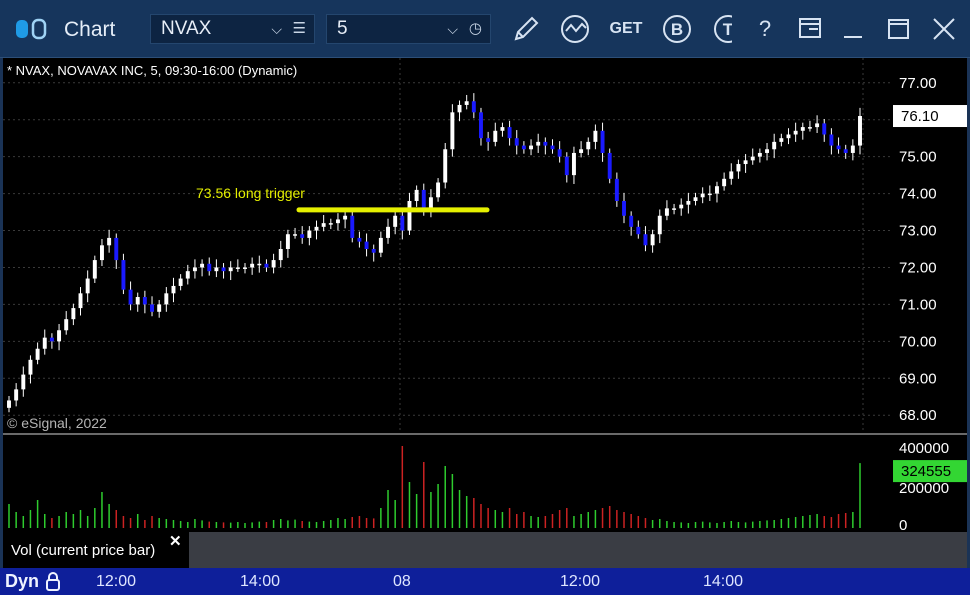 The width and height of the screenshot is (970, 595). I want to click on volume-tick: 200000, so click(924, 488).